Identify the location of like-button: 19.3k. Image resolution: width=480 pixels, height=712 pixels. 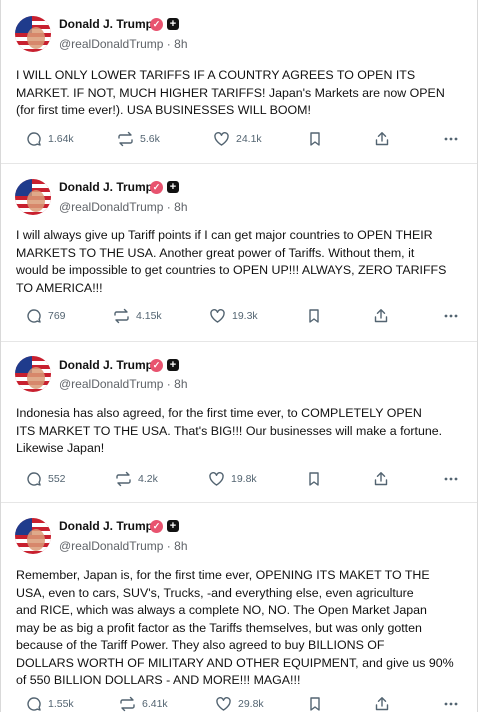
(233, 316).